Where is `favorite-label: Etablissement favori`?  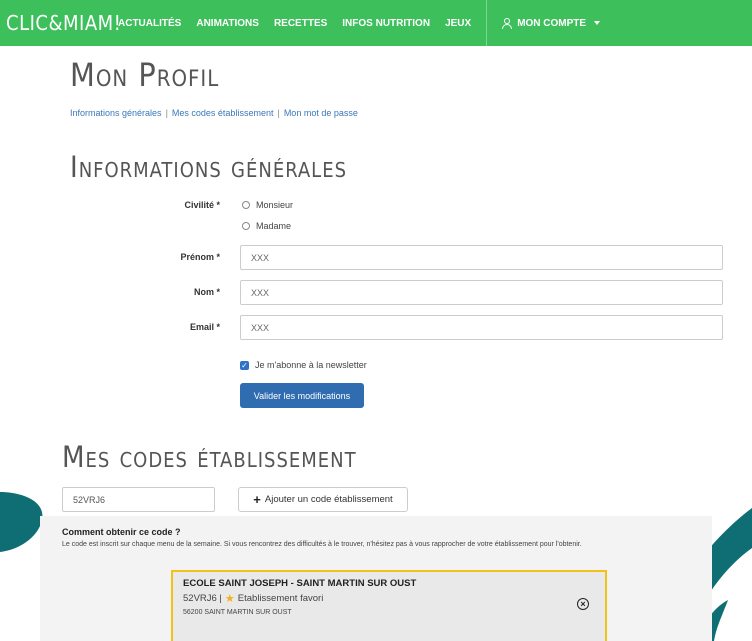
favorite-label: Etablissement favori is located at coordinates (280, 598).